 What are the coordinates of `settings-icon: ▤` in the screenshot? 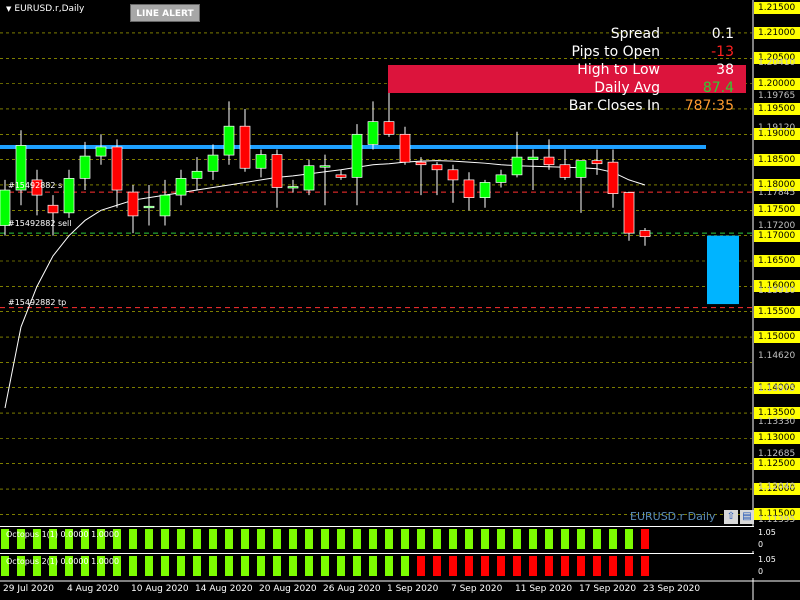 It's located at (747, 517).